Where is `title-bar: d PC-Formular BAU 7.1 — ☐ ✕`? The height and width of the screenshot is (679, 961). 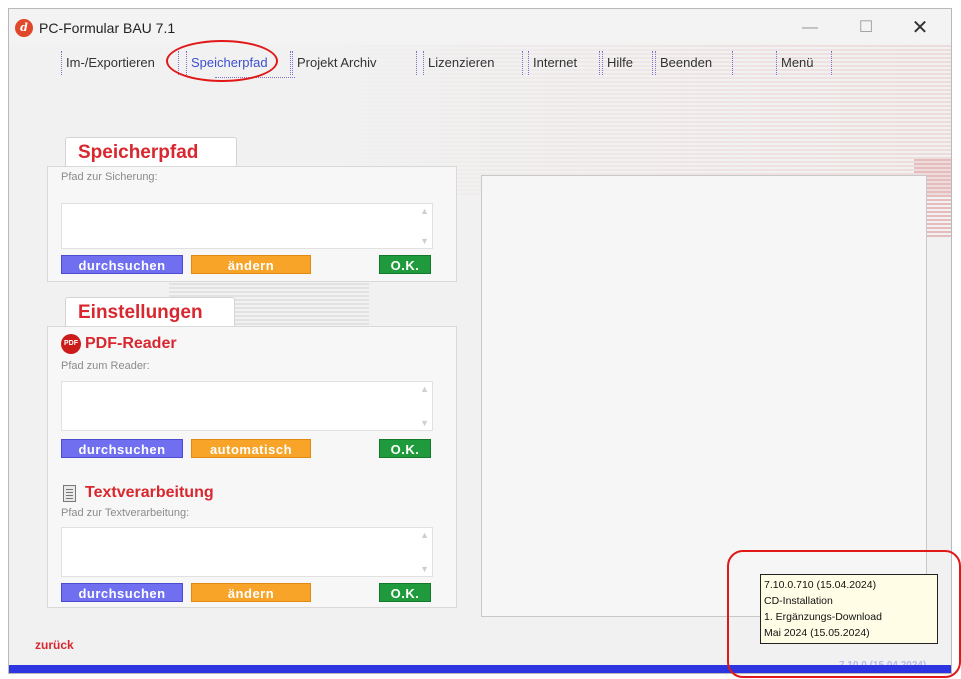 title-bar: d PC-Formular BAU 7.1 — ☐ ✕ is located at coordinates (480, 27).